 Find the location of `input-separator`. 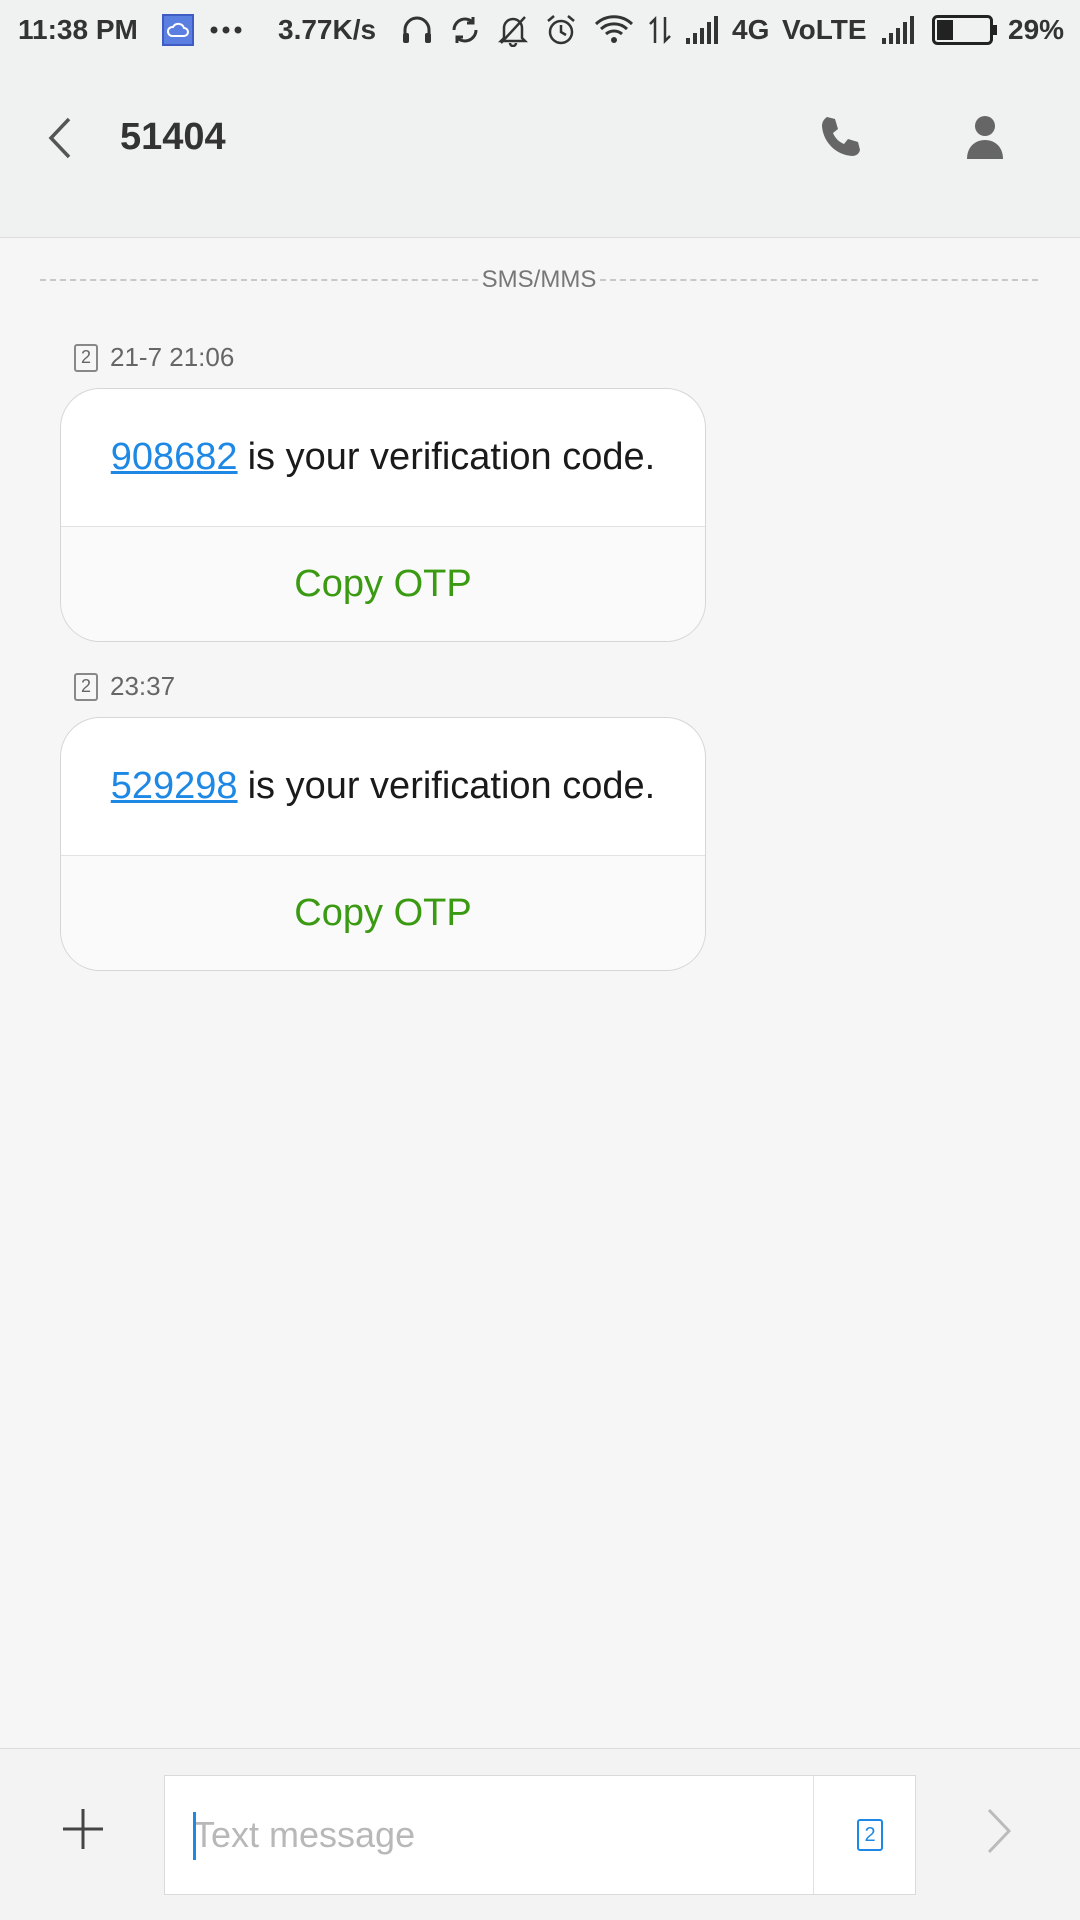

input-separator is located at coordinates (813, 1835).